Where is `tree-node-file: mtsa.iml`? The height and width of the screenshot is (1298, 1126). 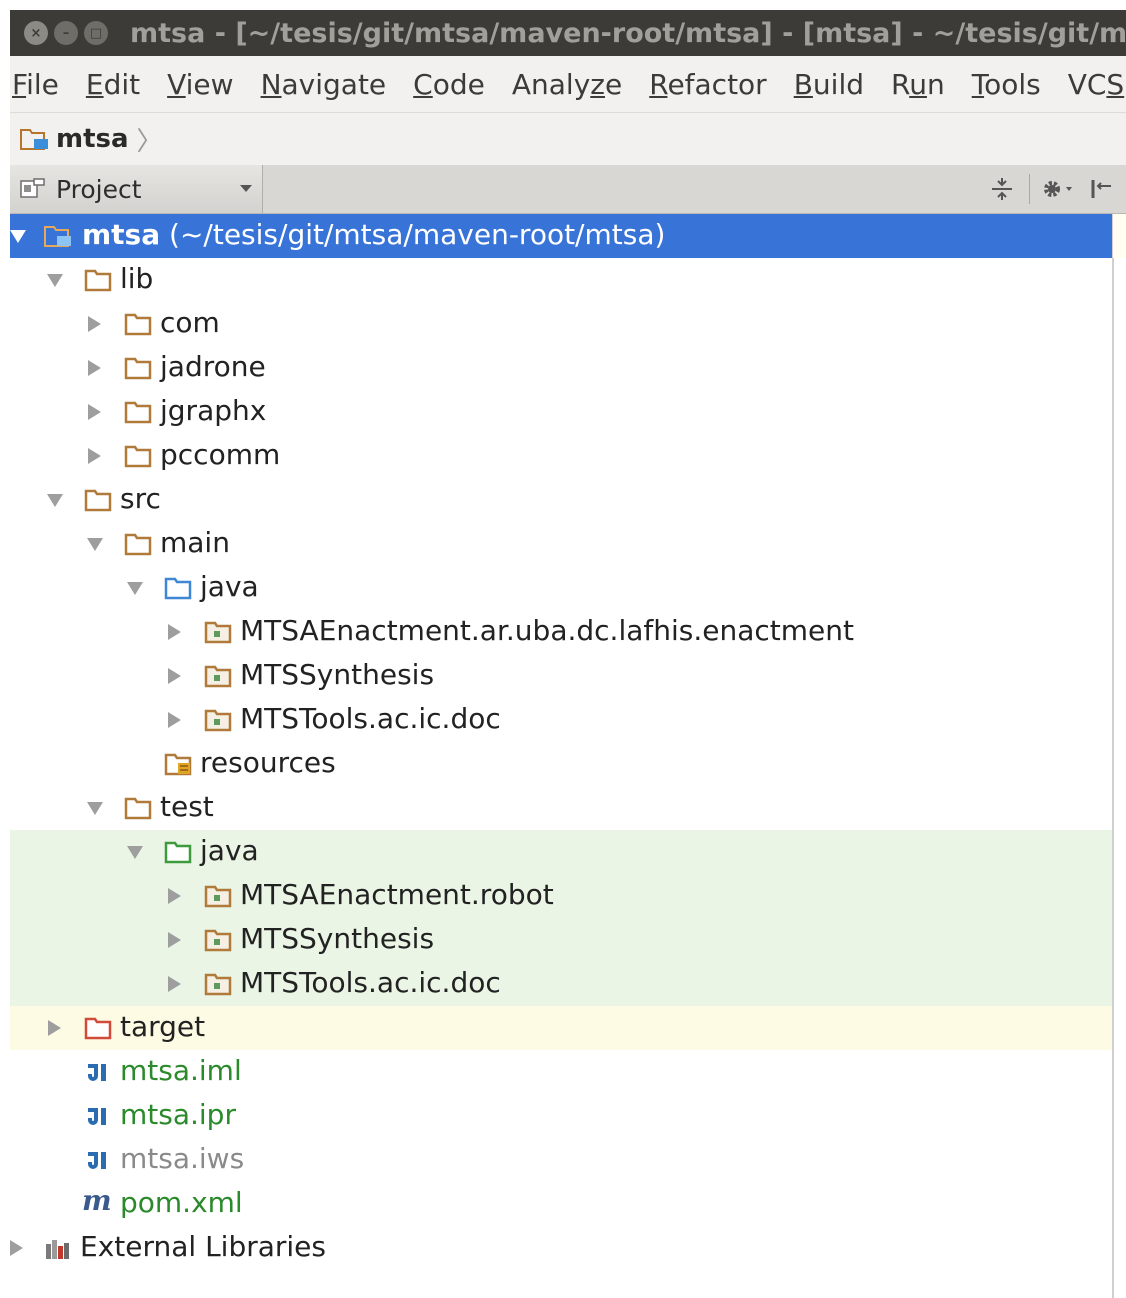
tree-node-file: mtsa.iml is located at coordinates (561, 1072).